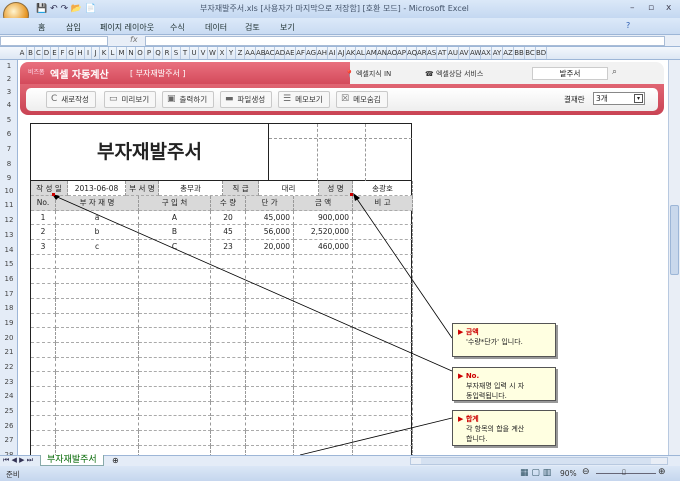 The height and width of the screenshot is (481, 680). What do you see at coordinates (472, 419) in the screenshot?
I see `comment-title-text: 합계` at bounding box center [472, 419].